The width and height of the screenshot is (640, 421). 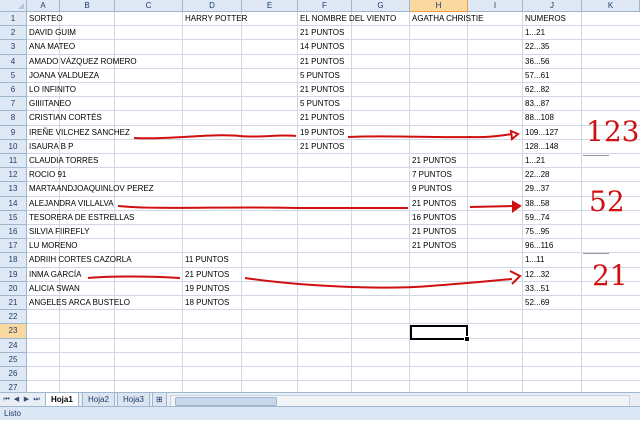 I want to click on cell-a4: AMADO VÁZQUEZ ROMERO, so click(x=82, y=62).